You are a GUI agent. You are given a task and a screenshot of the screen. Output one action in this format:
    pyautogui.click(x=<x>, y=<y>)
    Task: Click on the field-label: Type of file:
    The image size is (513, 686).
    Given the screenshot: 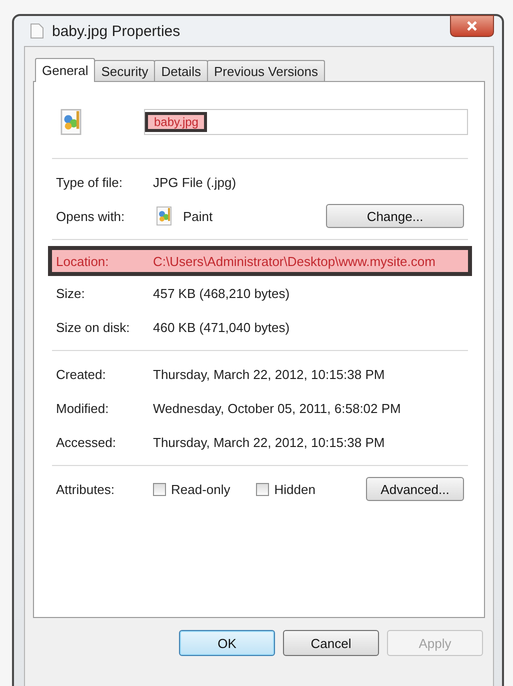 What is the action you would take?
    pyautogui.click(x=90, y=182)
    